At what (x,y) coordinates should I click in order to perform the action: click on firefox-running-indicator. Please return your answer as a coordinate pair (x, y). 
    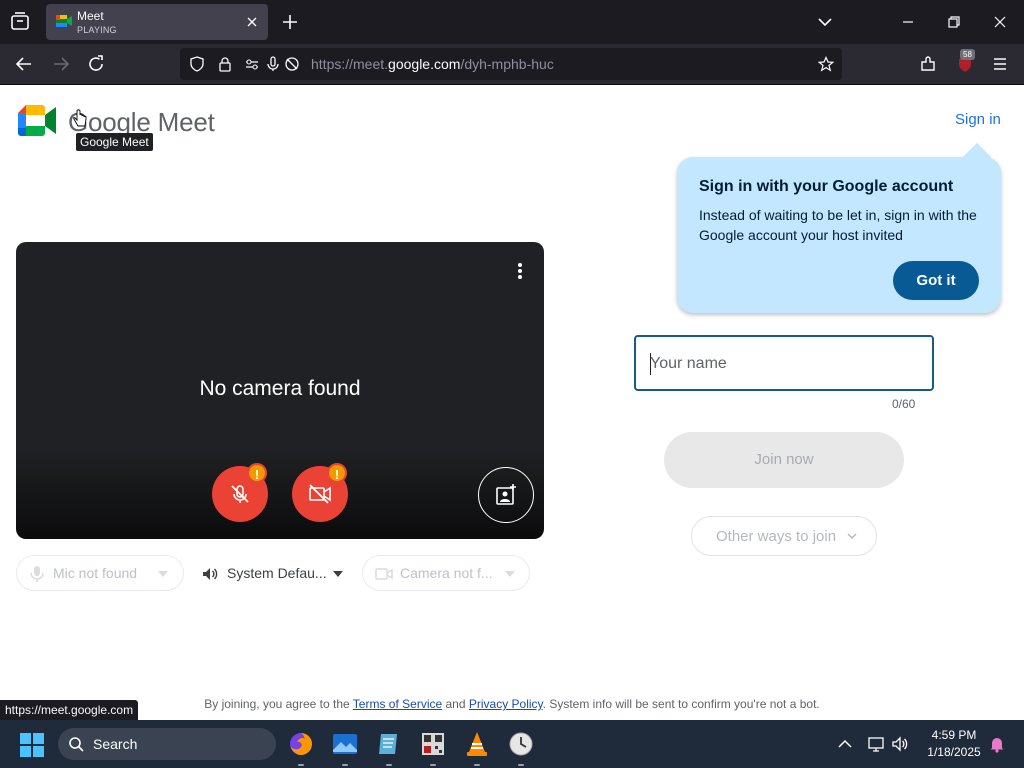
    Looking at the image, I should click on (301, 765).